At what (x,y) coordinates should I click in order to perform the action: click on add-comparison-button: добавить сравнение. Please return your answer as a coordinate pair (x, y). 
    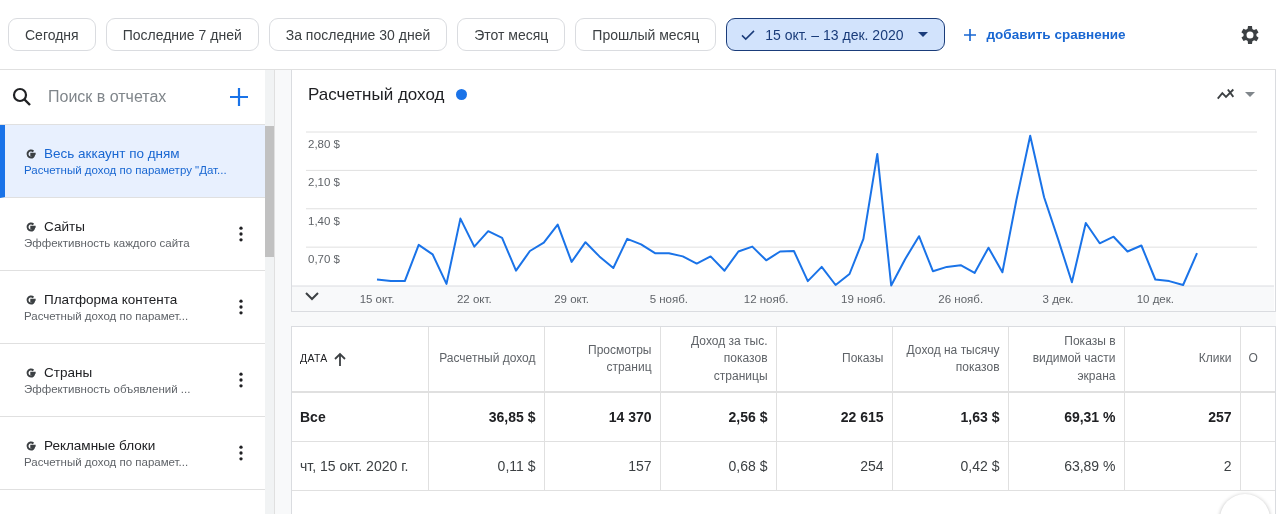
    Looking at the image, I should click on (1043, 34).